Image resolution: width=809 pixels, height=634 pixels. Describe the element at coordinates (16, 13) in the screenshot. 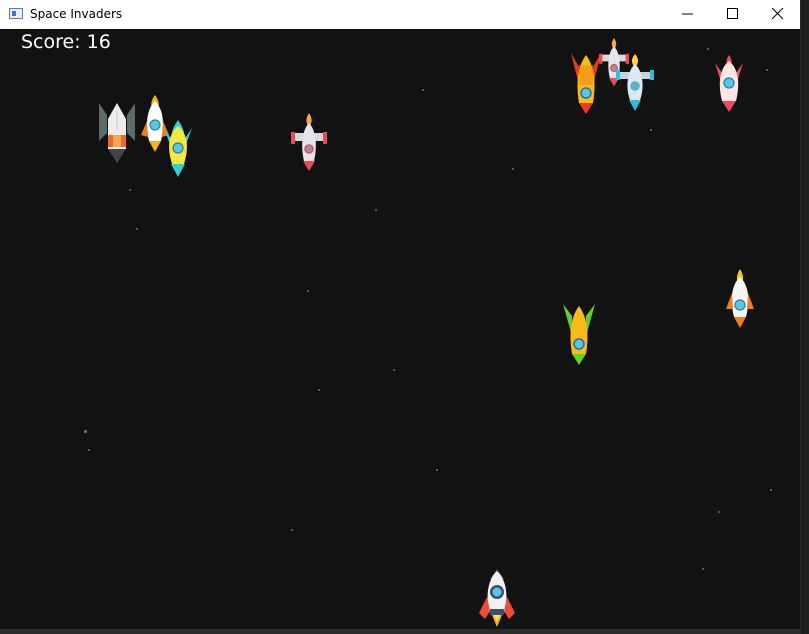

I see `app-icon` at that location.